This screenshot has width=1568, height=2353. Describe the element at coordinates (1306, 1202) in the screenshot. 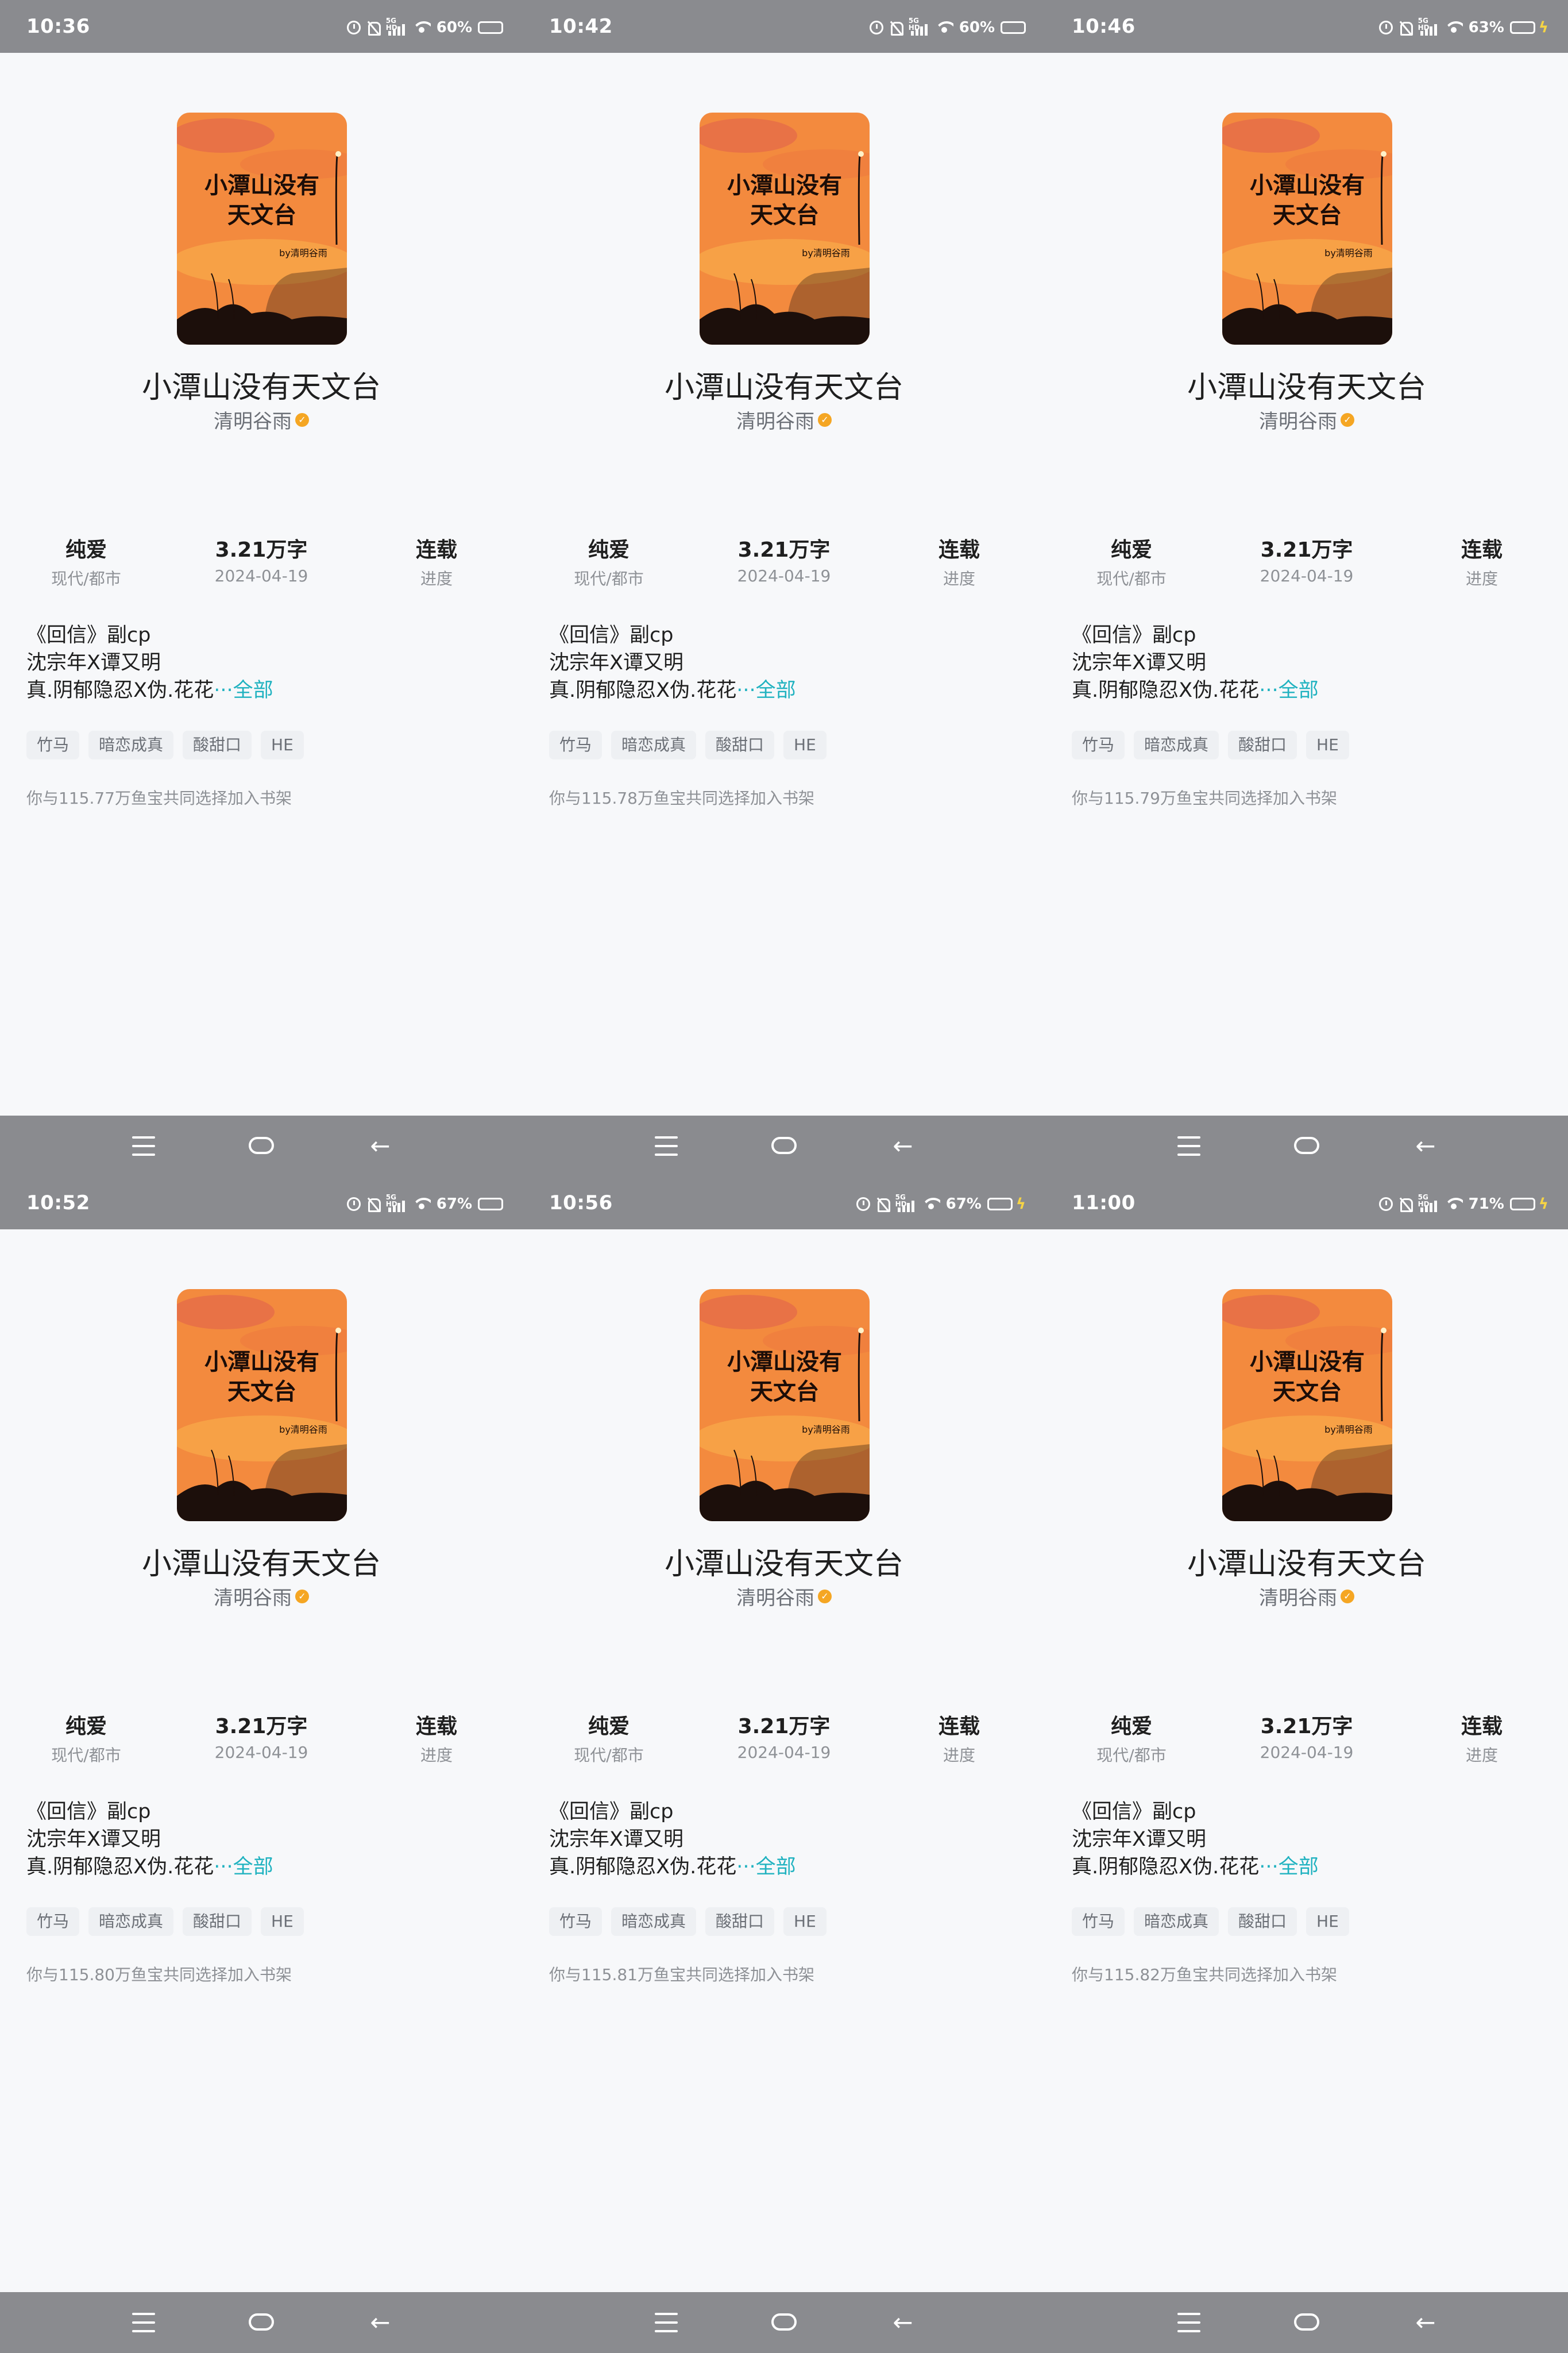

I see `status-bar: 11:00 5G HD 71% ϟ` at that location.